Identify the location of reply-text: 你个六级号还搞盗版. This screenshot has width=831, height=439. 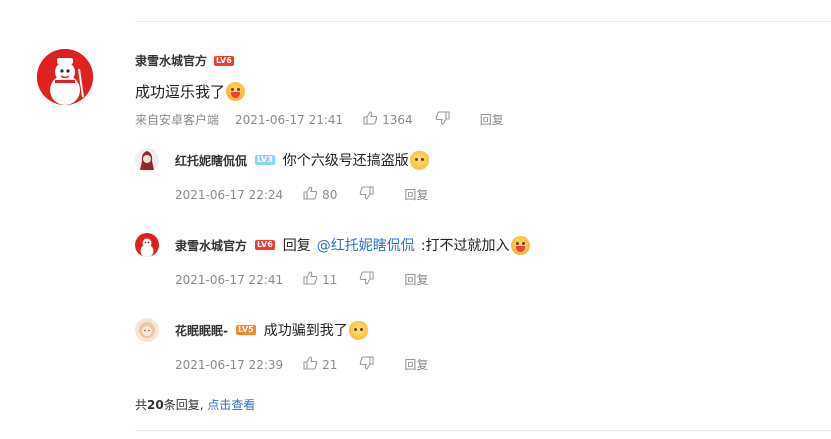
(356, 160).